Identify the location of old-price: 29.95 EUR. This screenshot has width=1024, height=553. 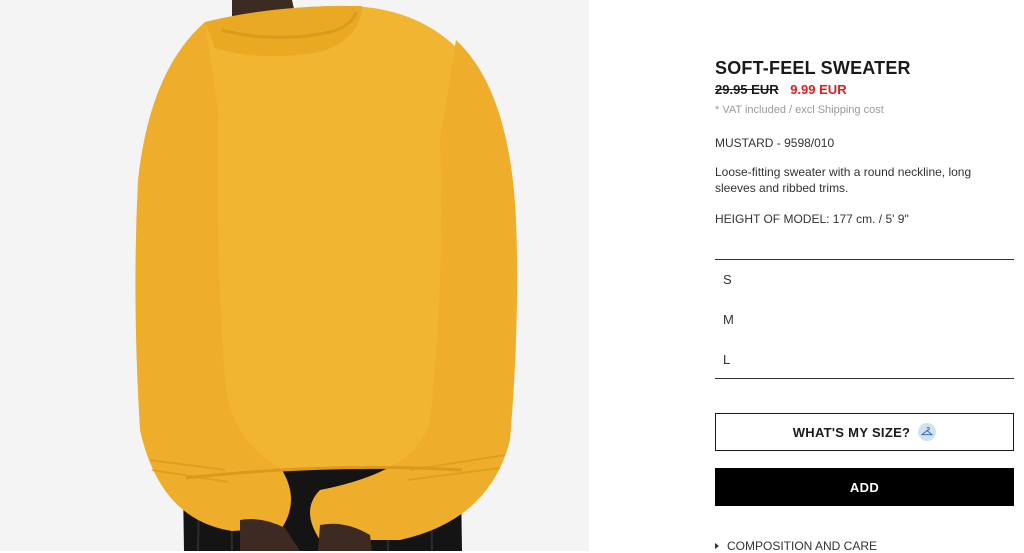
(747, 89).